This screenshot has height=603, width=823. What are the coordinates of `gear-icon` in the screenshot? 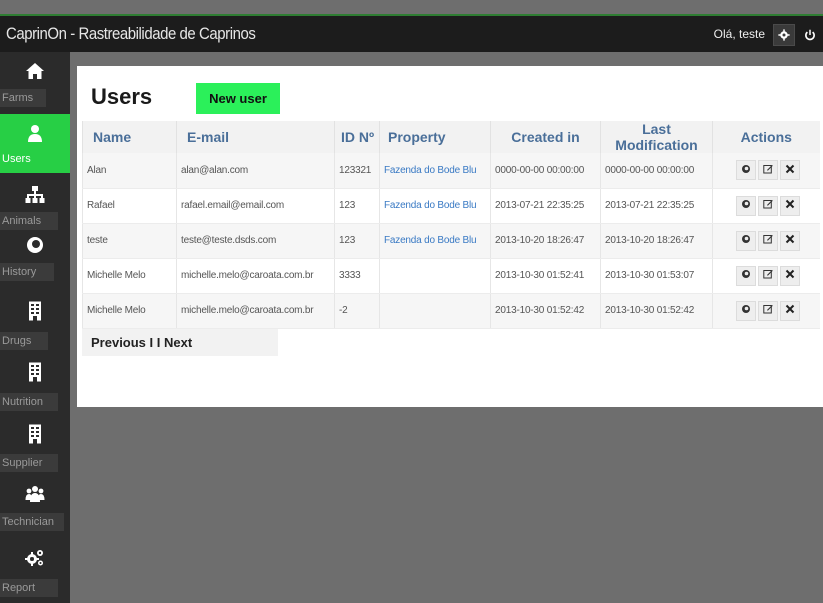 It's located at (784, 35).